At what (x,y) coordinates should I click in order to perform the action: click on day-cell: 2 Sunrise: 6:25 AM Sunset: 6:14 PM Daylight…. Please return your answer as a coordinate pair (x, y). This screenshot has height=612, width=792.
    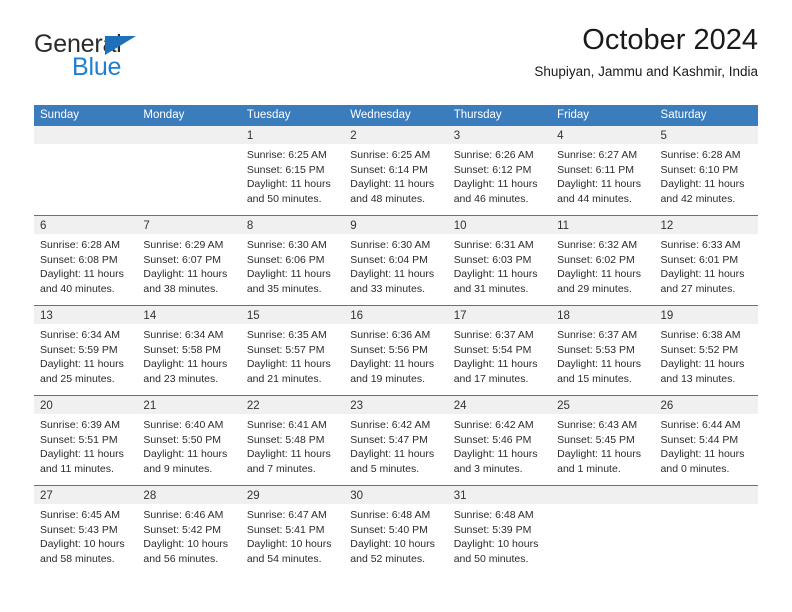
    Looking at the image, I should click on (396, 170).